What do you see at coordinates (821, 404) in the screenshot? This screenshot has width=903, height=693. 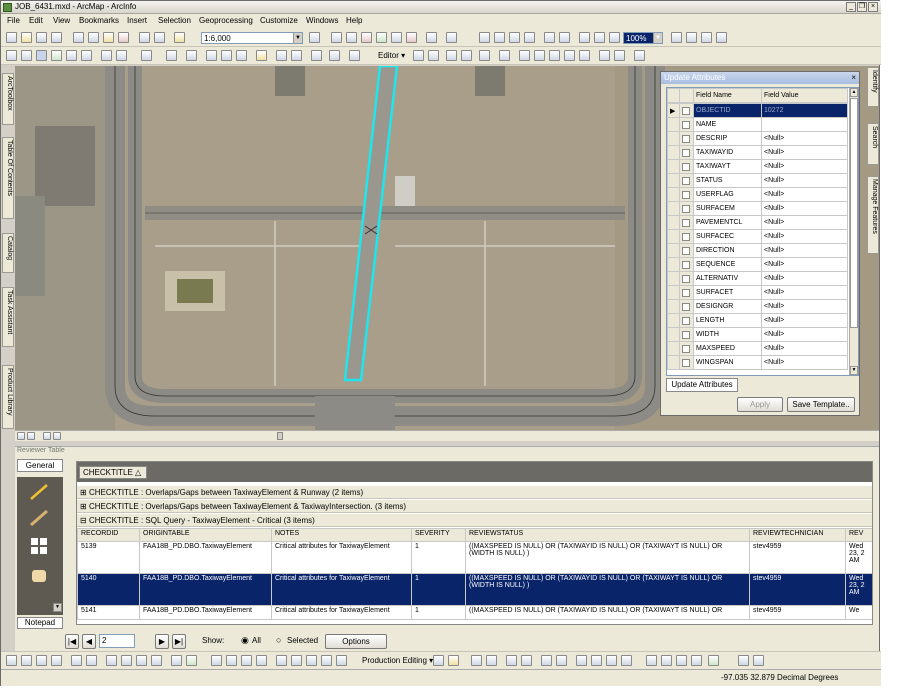 I see `save-template-button: Save Template..` at bounding box center [821, 404].